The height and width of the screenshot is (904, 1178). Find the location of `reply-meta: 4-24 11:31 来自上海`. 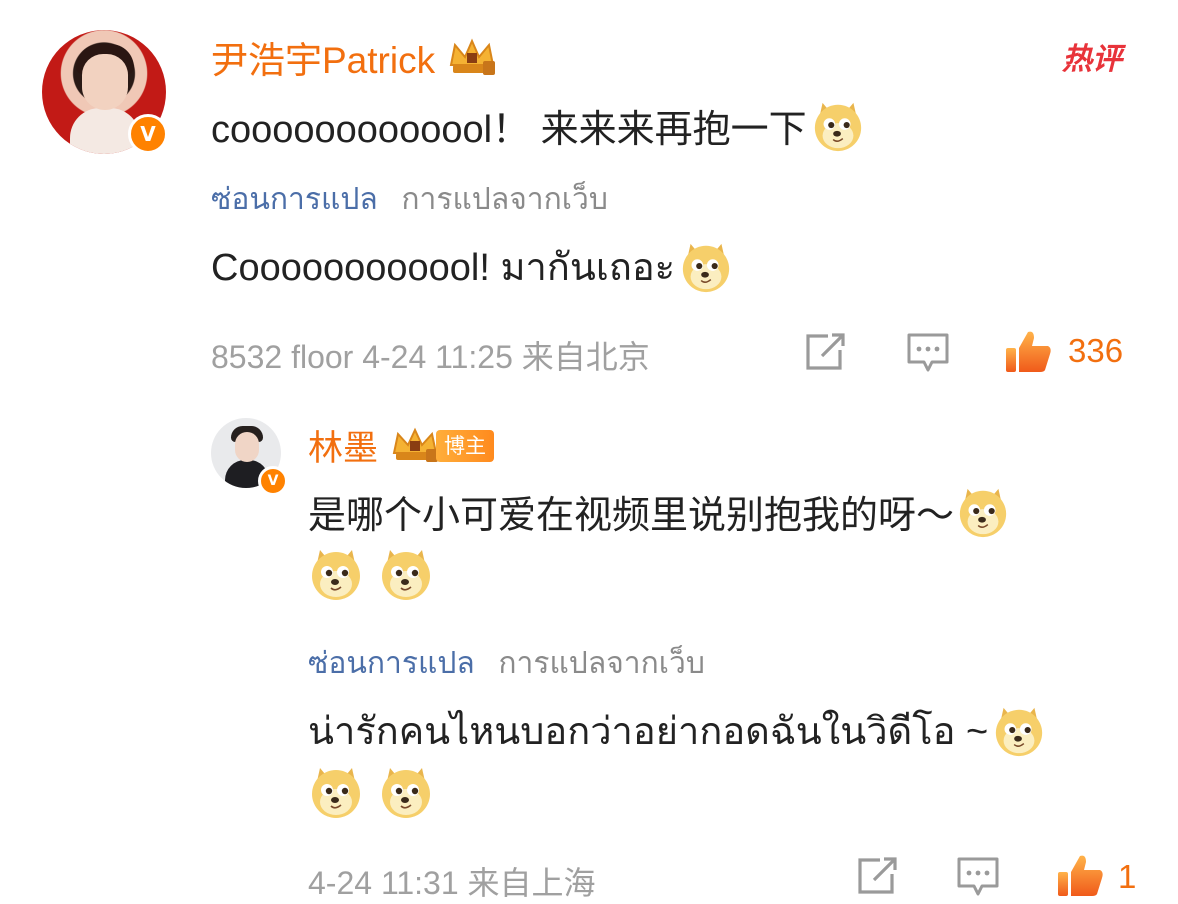

reply-meta: 4-24 11:31 来自上海 is located at coordinates (452, 883).